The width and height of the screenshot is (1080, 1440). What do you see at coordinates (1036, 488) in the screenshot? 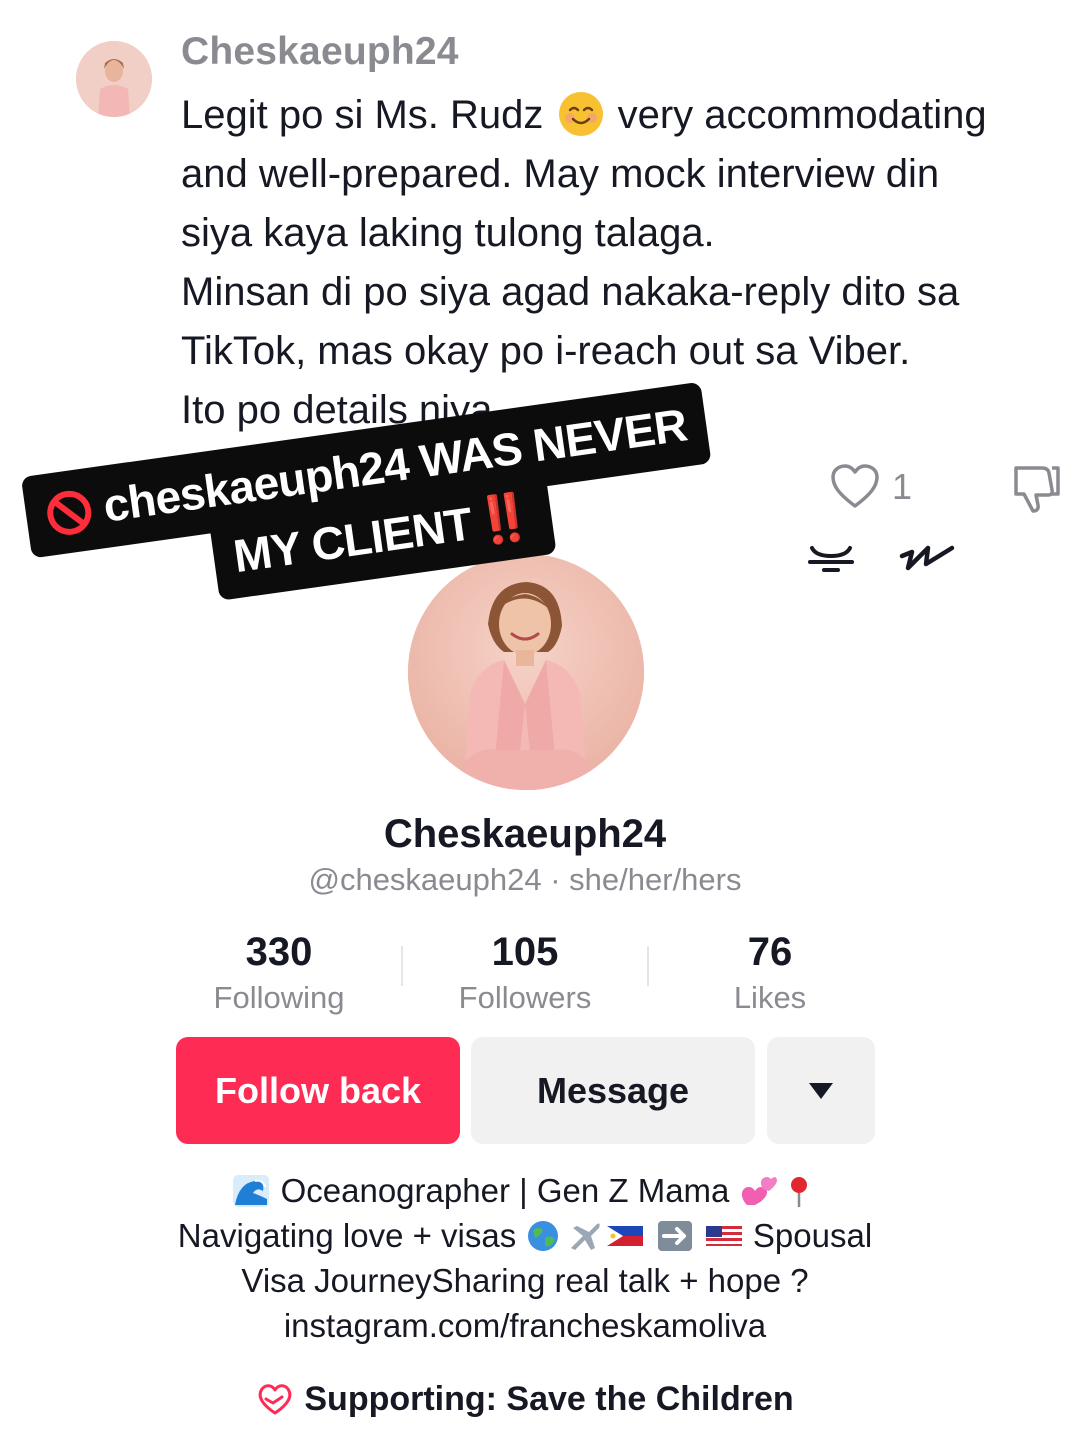
I see `thumbs-down-icon` at bounding box center [1036, 488].